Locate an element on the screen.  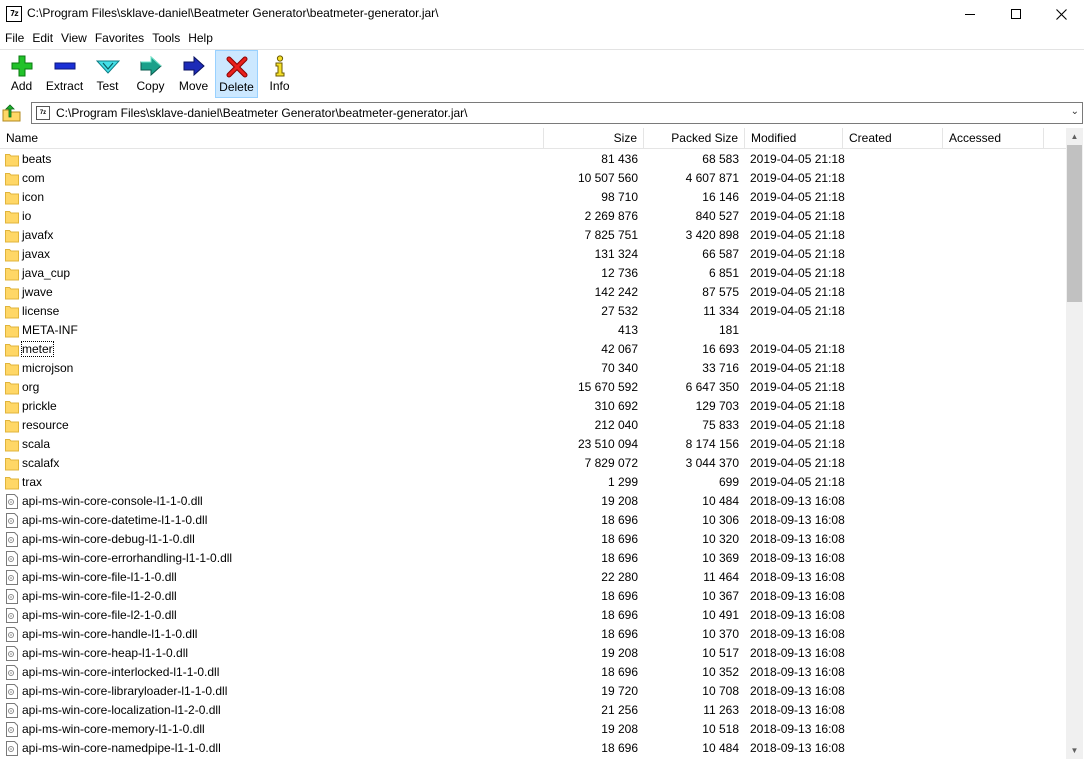
delete-button: Delete is located at coordinates (236, 74).